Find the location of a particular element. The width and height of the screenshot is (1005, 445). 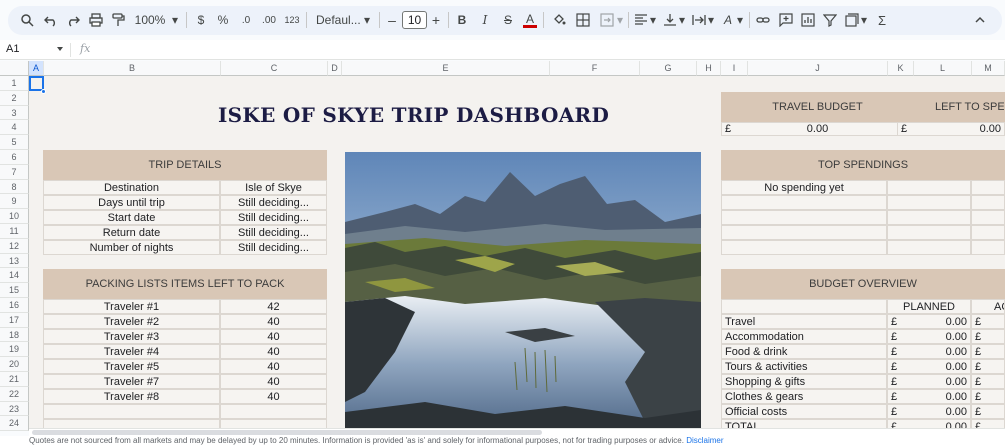

row-header: 11 is located at coordinates (14, 231).